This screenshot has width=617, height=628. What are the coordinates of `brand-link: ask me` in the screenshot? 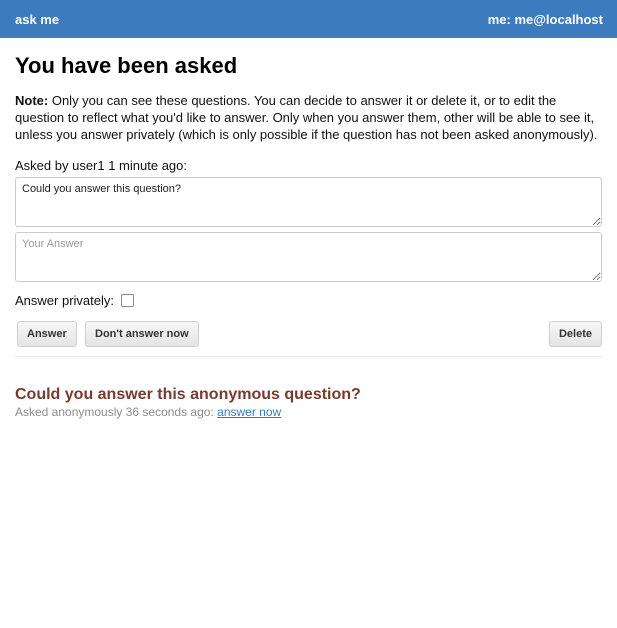 It's located at (37, 19).